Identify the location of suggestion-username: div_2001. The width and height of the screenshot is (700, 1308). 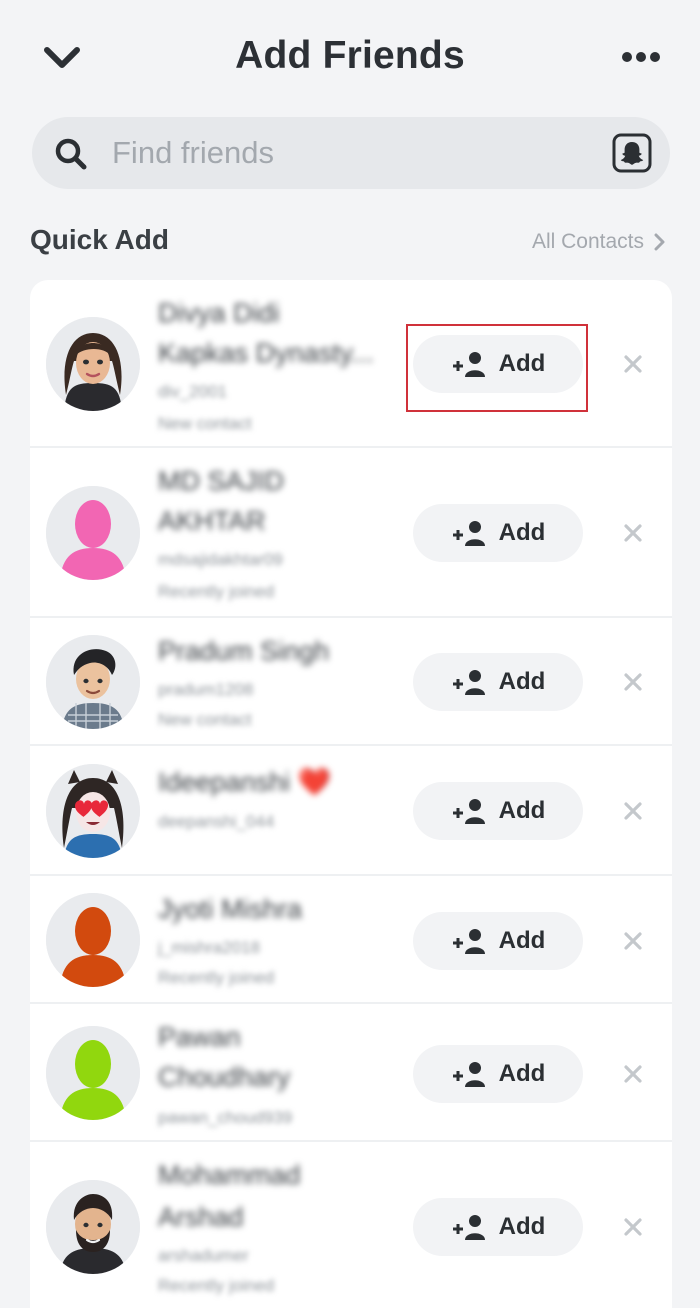
(193, 391).